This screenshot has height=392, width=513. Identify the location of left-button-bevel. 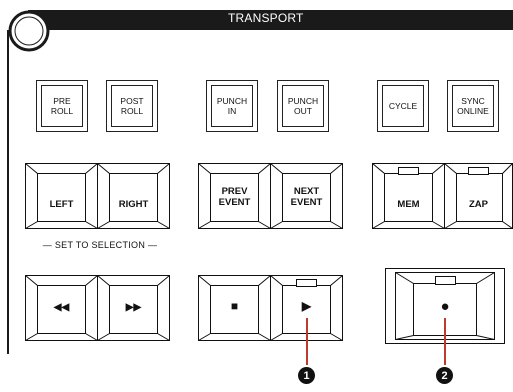
(61, 196).